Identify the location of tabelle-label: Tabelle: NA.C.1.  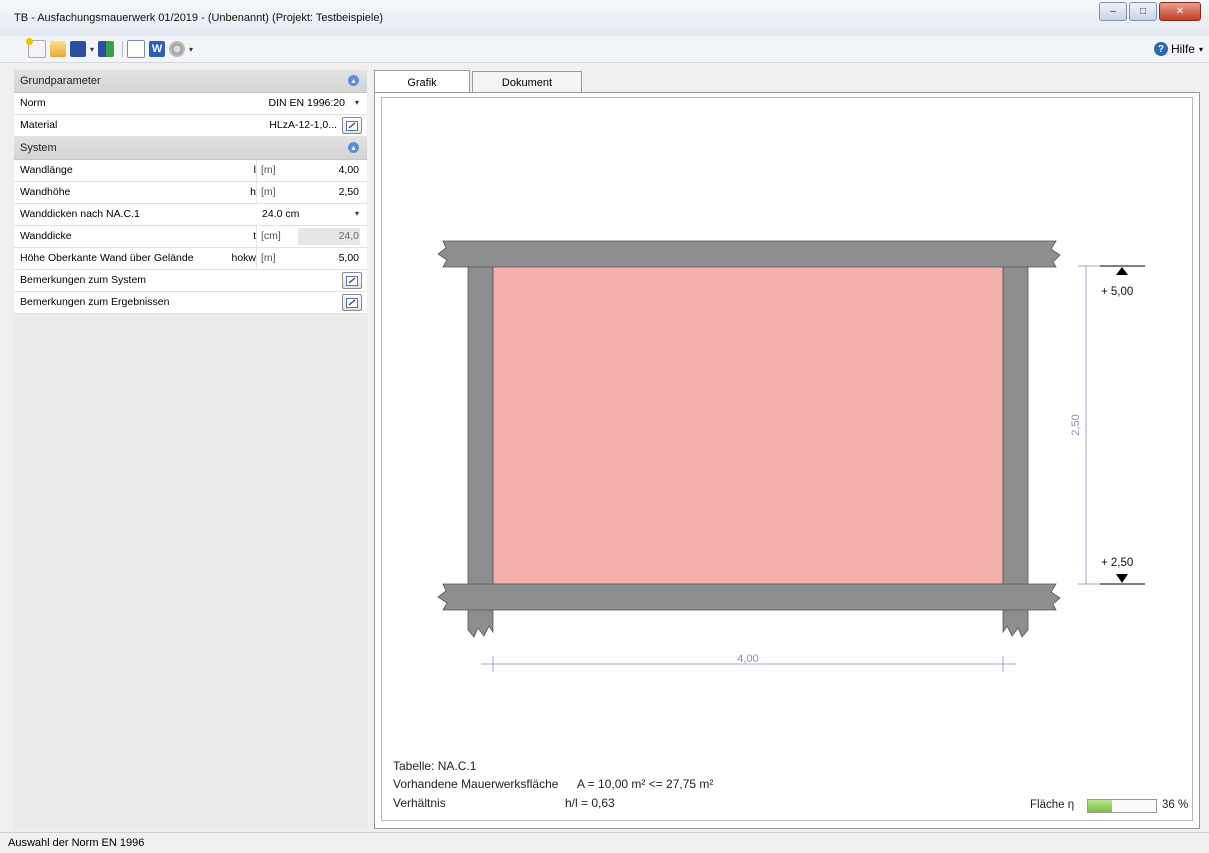
(435, 766).